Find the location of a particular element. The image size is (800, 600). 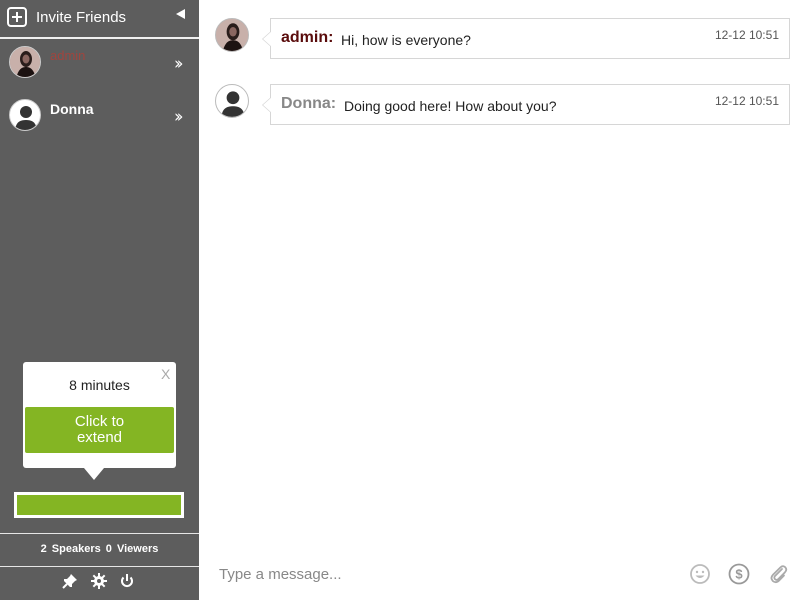

timer-popup: 8 minutes Click to extend is located at coordinates (99, 415).